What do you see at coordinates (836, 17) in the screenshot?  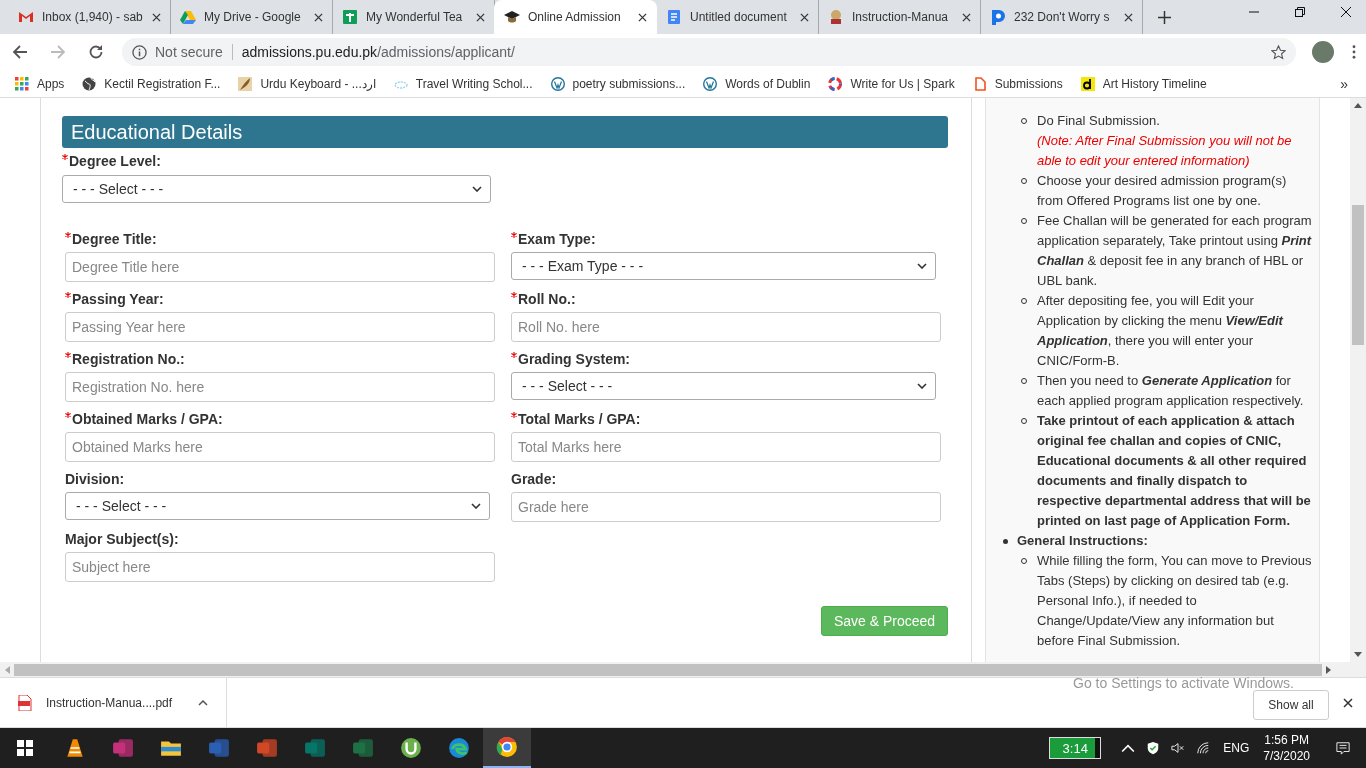 I see `crest-icon` at bounding box center [836, 17].